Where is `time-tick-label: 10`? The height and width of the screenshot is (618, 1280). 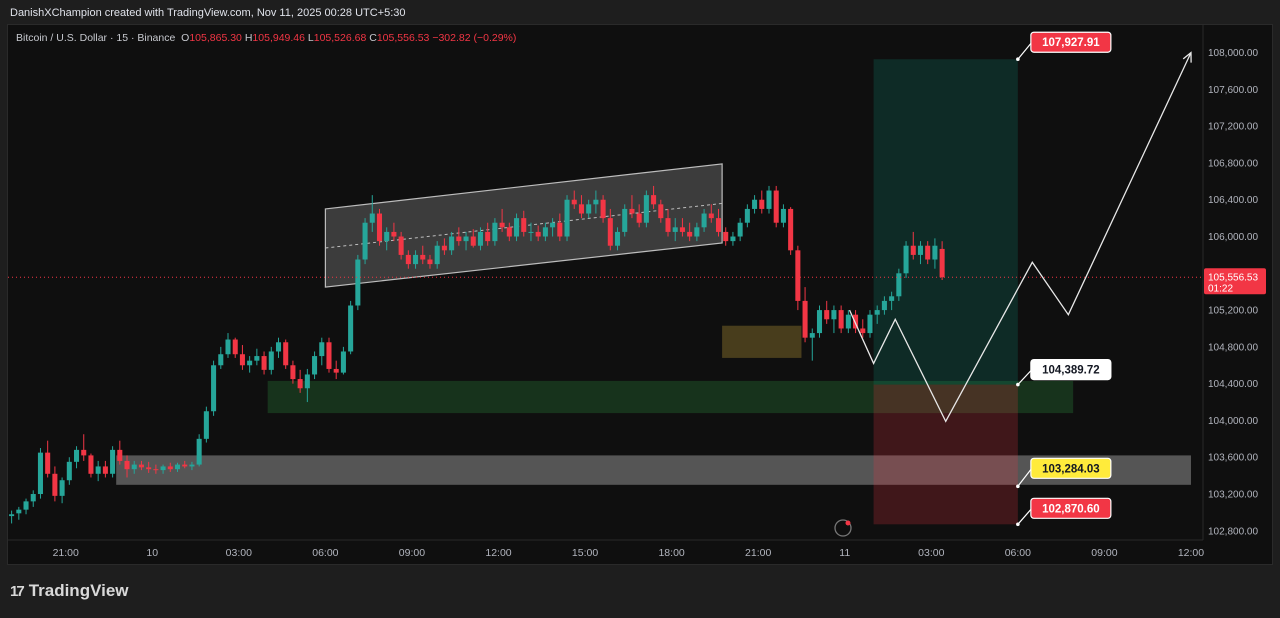
time-tick-label: 10 is located at coordinates (152, 553).